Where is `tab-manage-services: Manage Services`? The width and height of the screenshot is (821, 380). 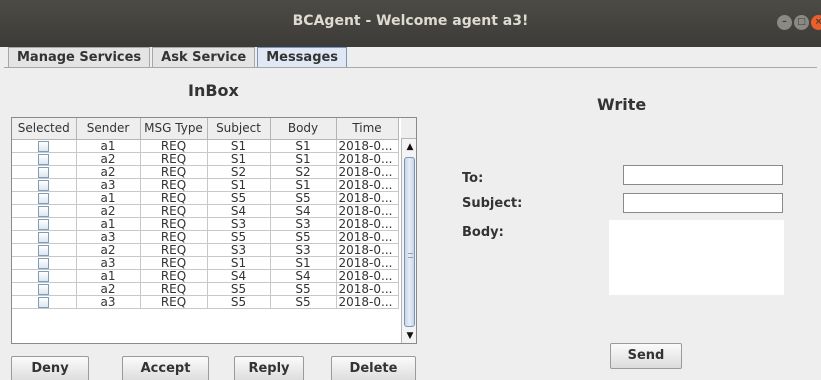
tab-manage-services: Manage Services is located at coordinates (79, 57).